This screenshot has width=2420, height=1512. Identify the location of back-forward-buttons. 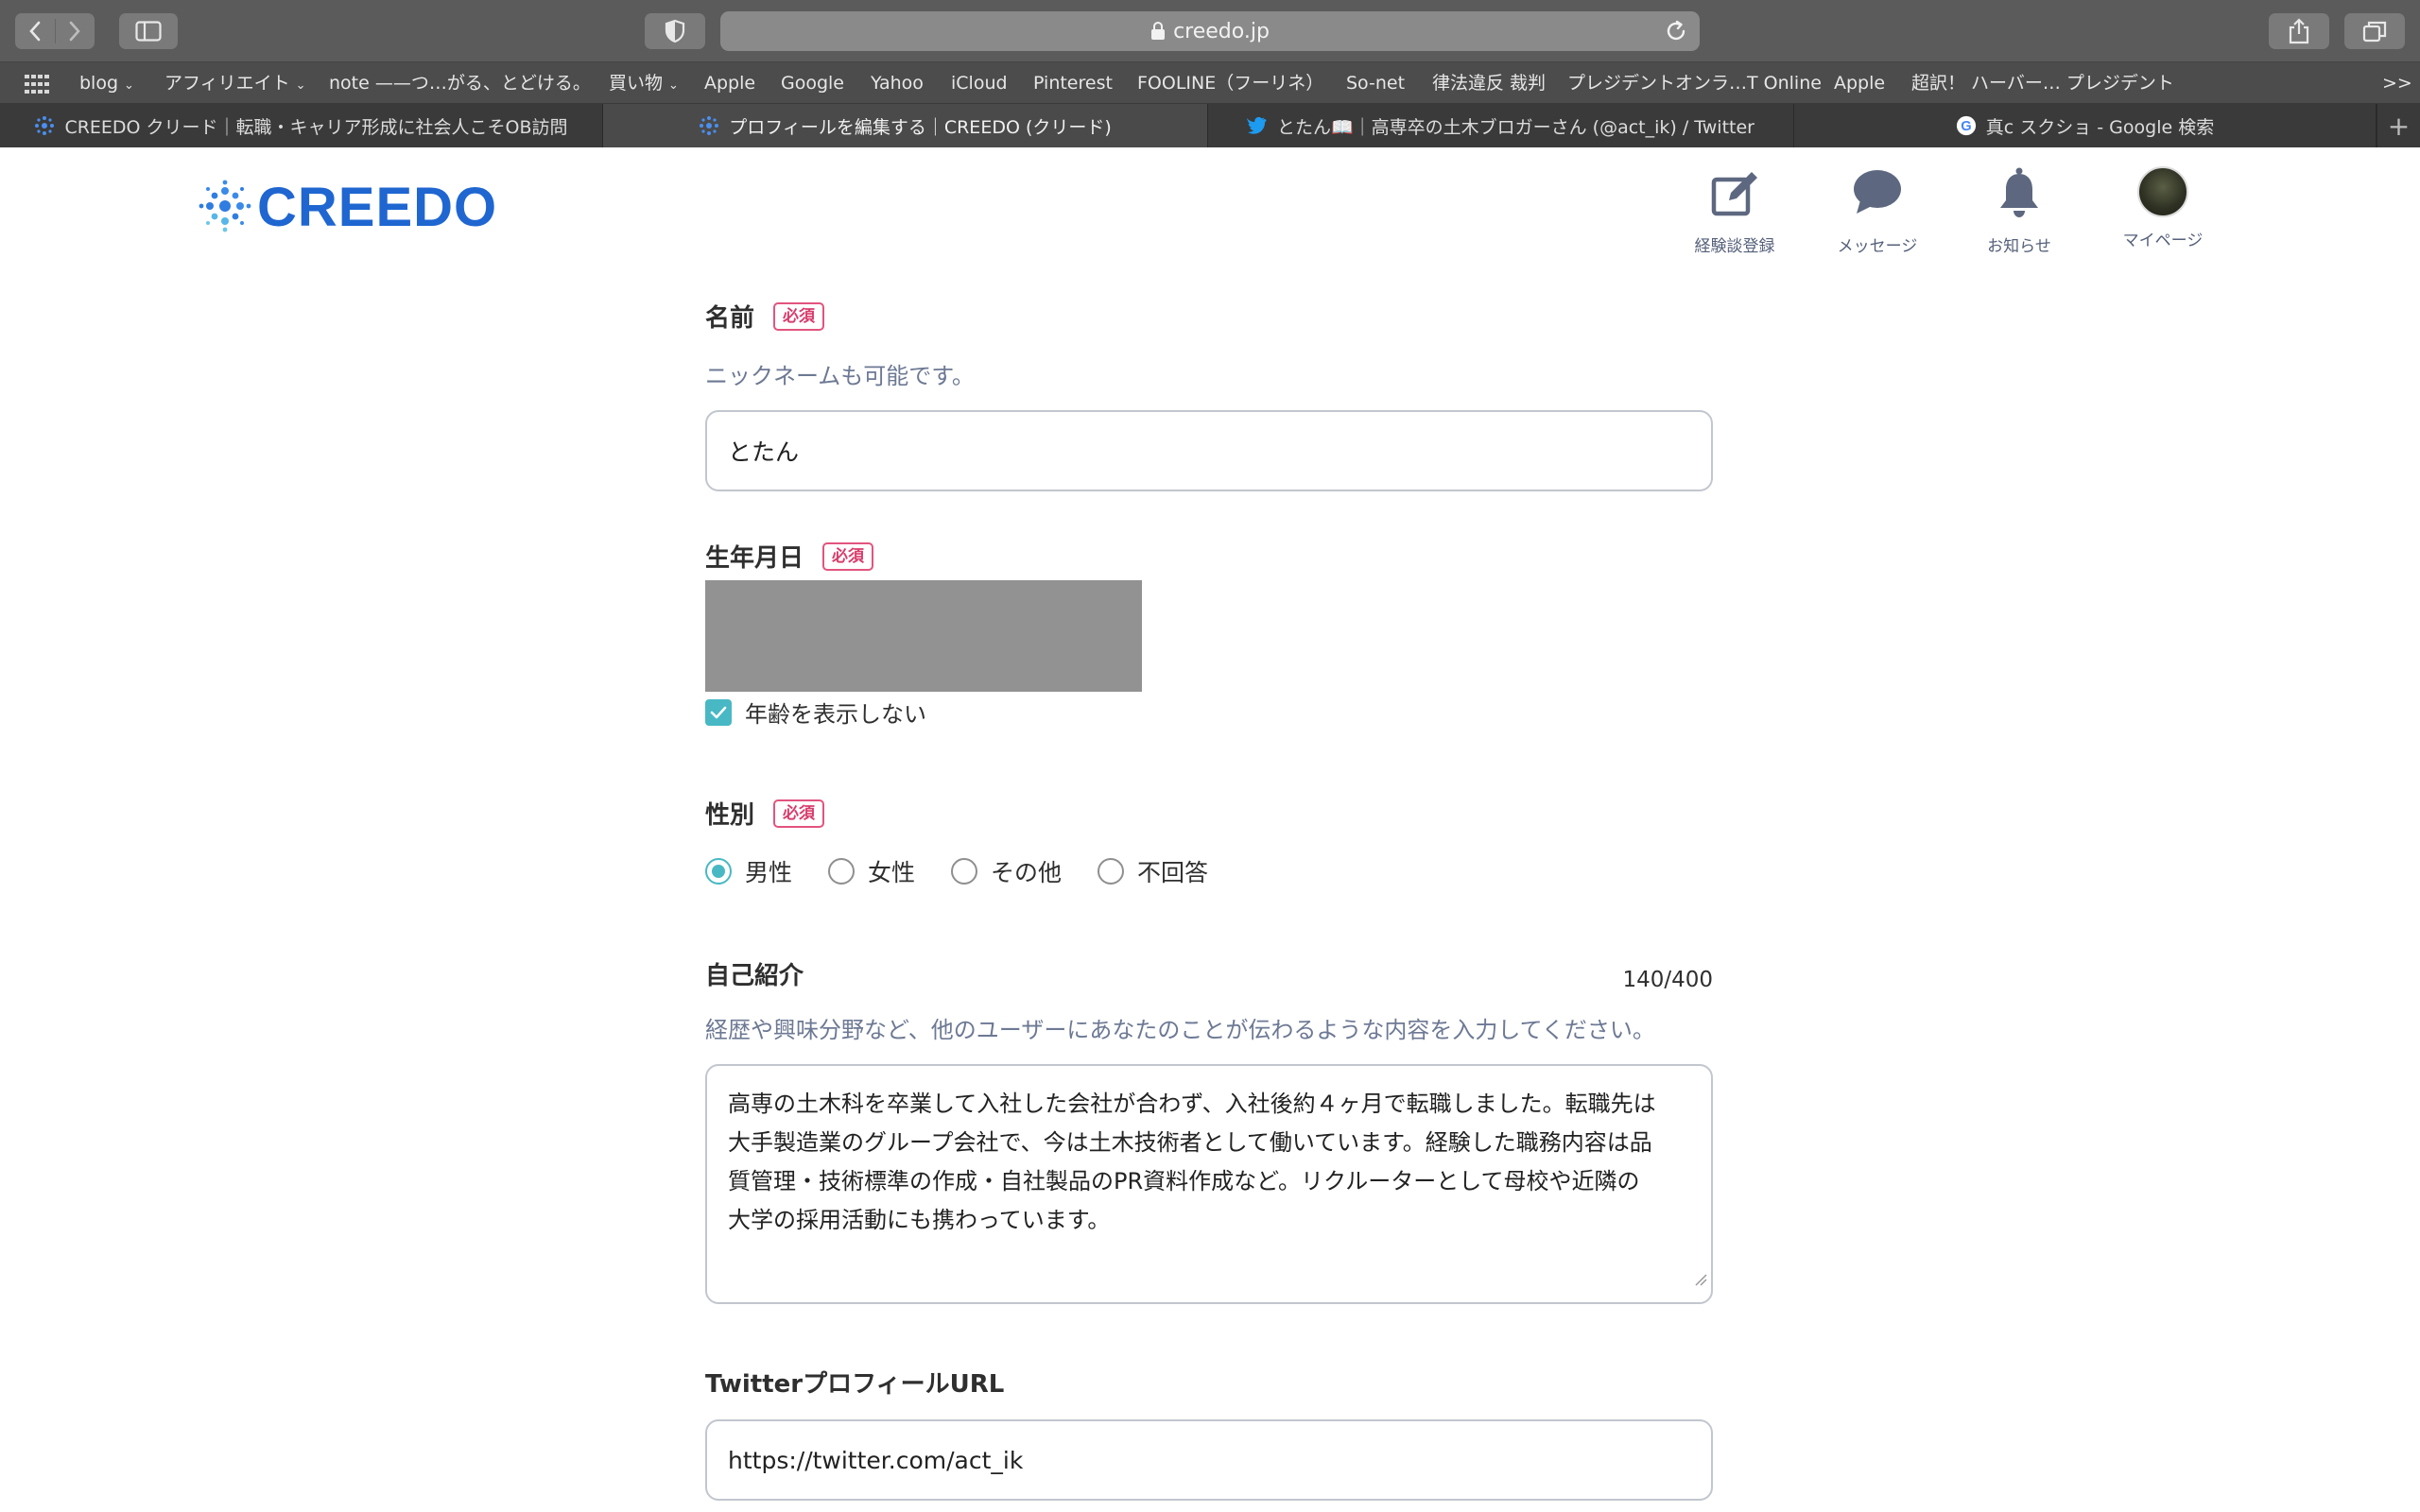
(55, 31).